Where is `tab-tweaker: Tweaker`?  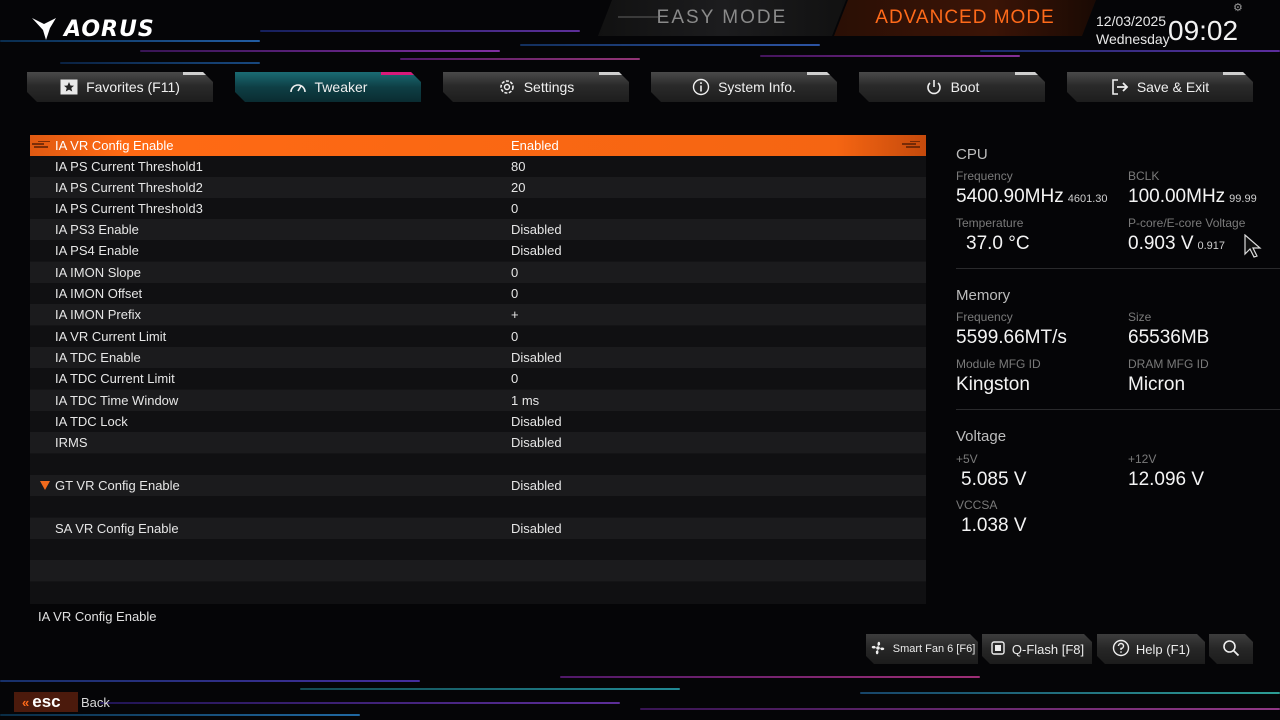
tab-tweaker: Tweaker is located at coordinates (328, 87).